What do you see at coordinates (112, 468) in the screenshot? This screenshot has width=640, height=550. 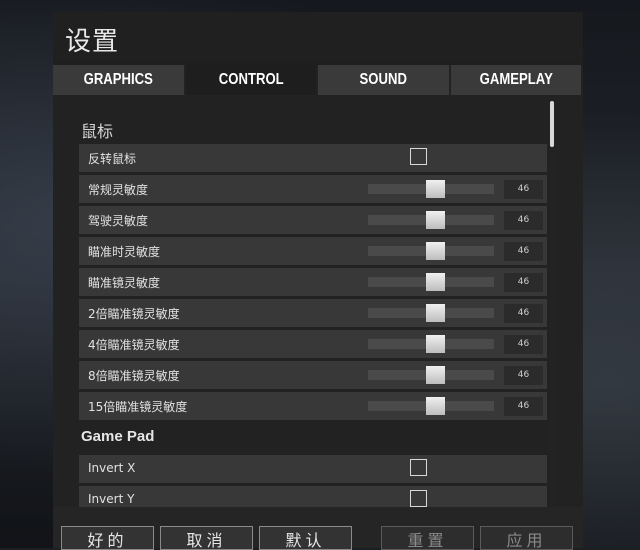 I see `invert-x-label: Invert X` at bounding box center [112, 468].